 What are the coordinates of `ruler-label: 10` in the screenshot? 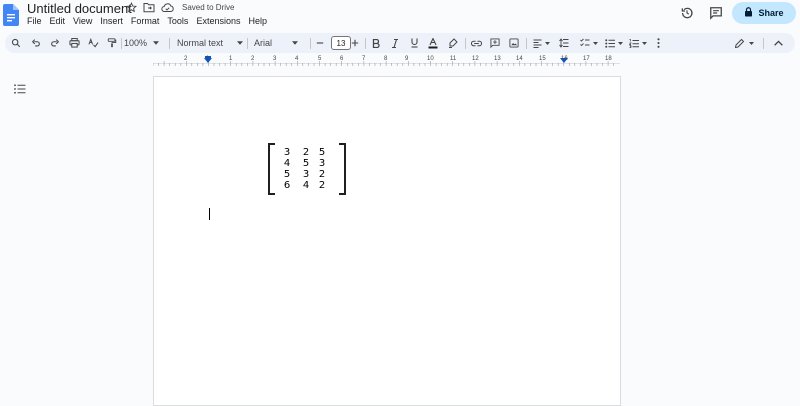 It's located at (430, 59).